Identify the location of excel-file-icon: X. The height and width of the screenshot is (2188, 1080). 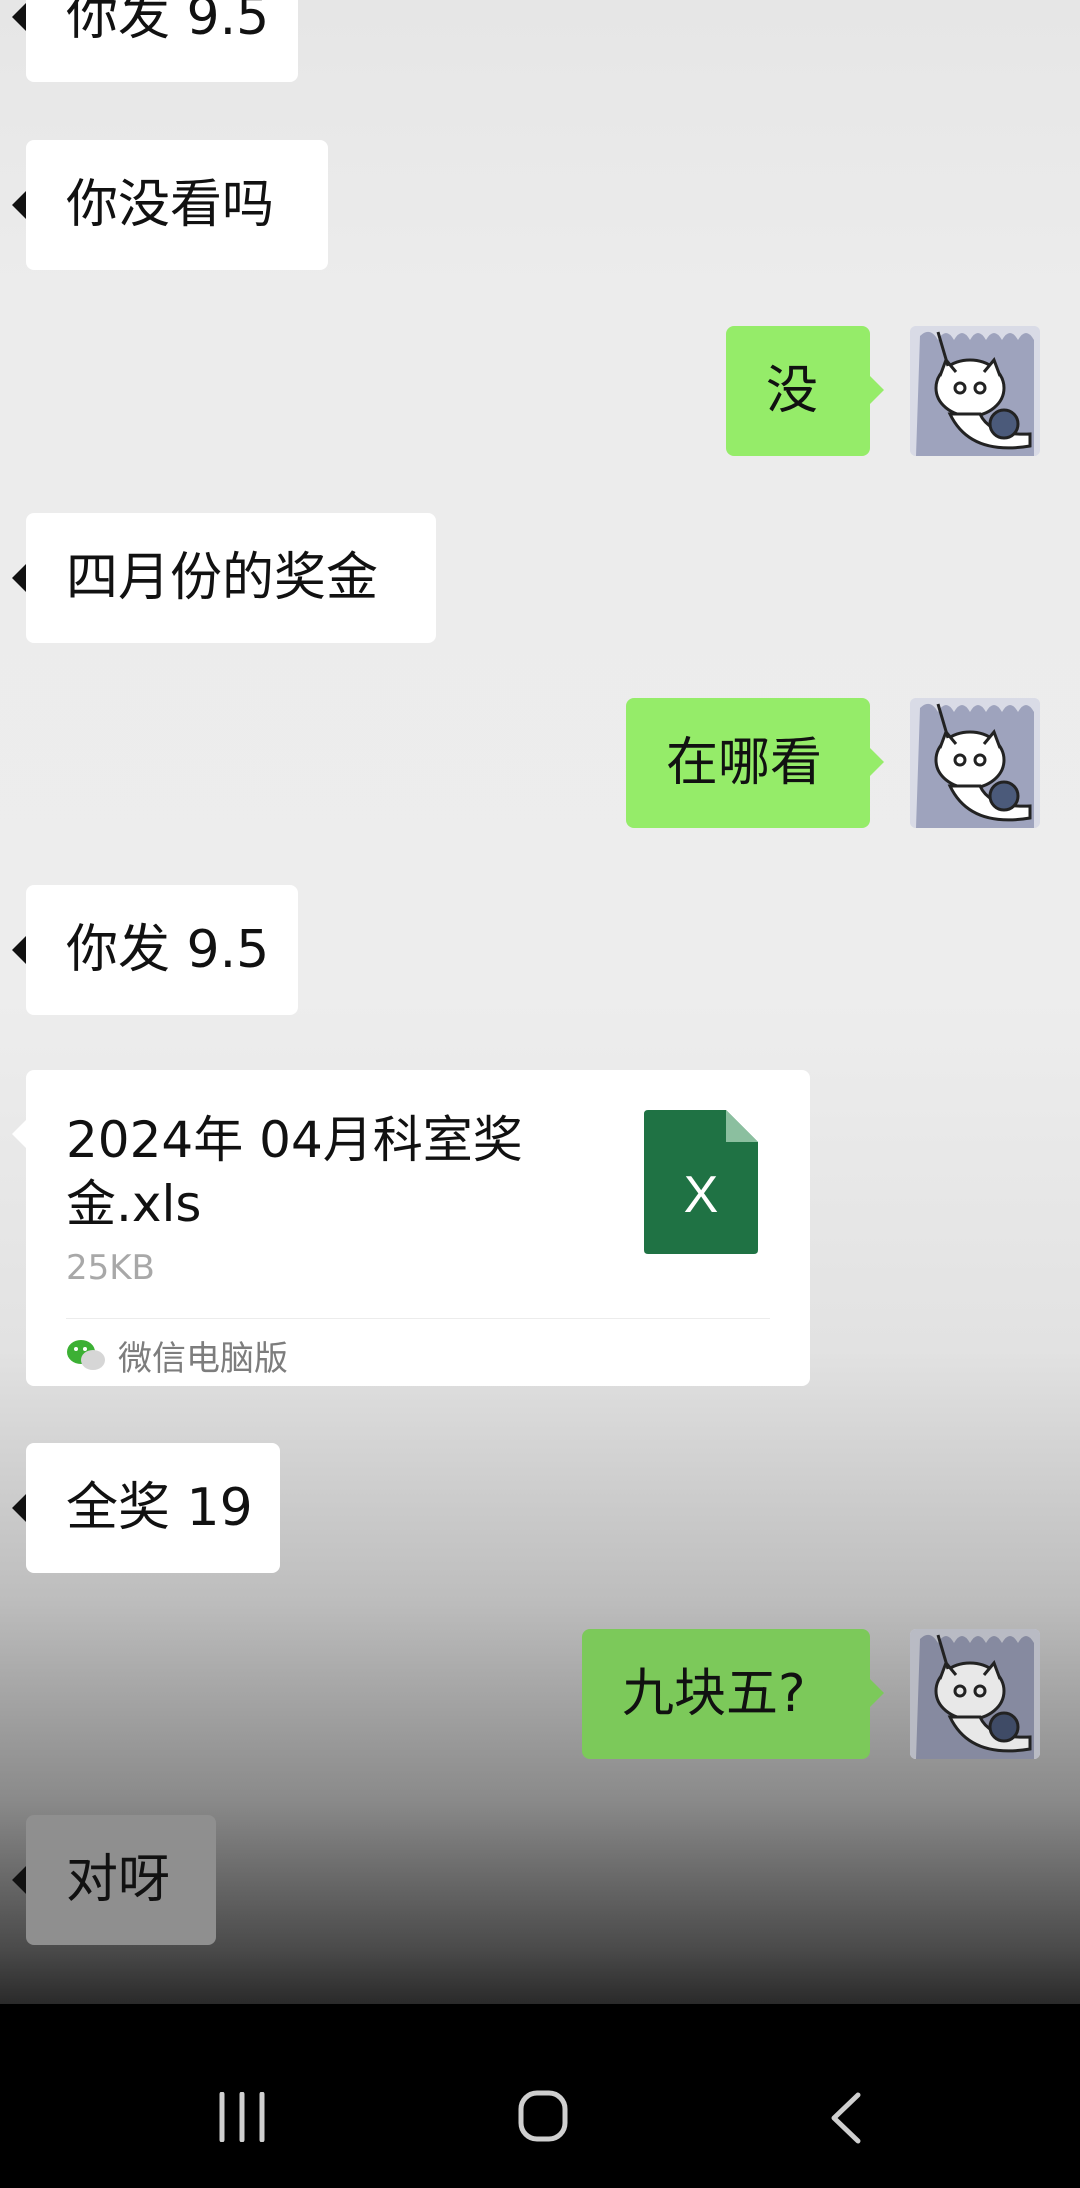
(701, 1182).